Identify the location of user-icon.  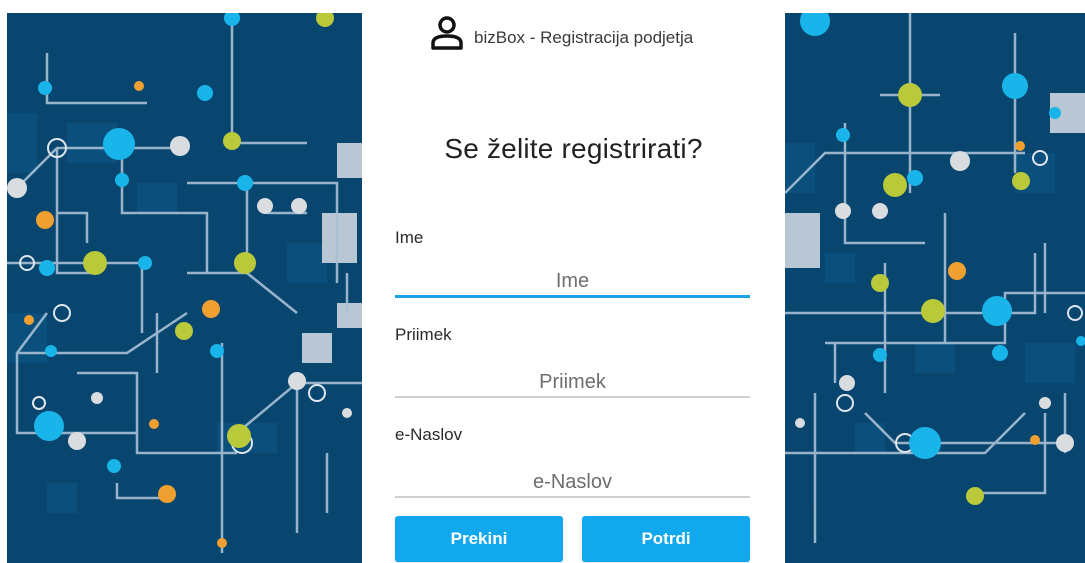
(447, 33).